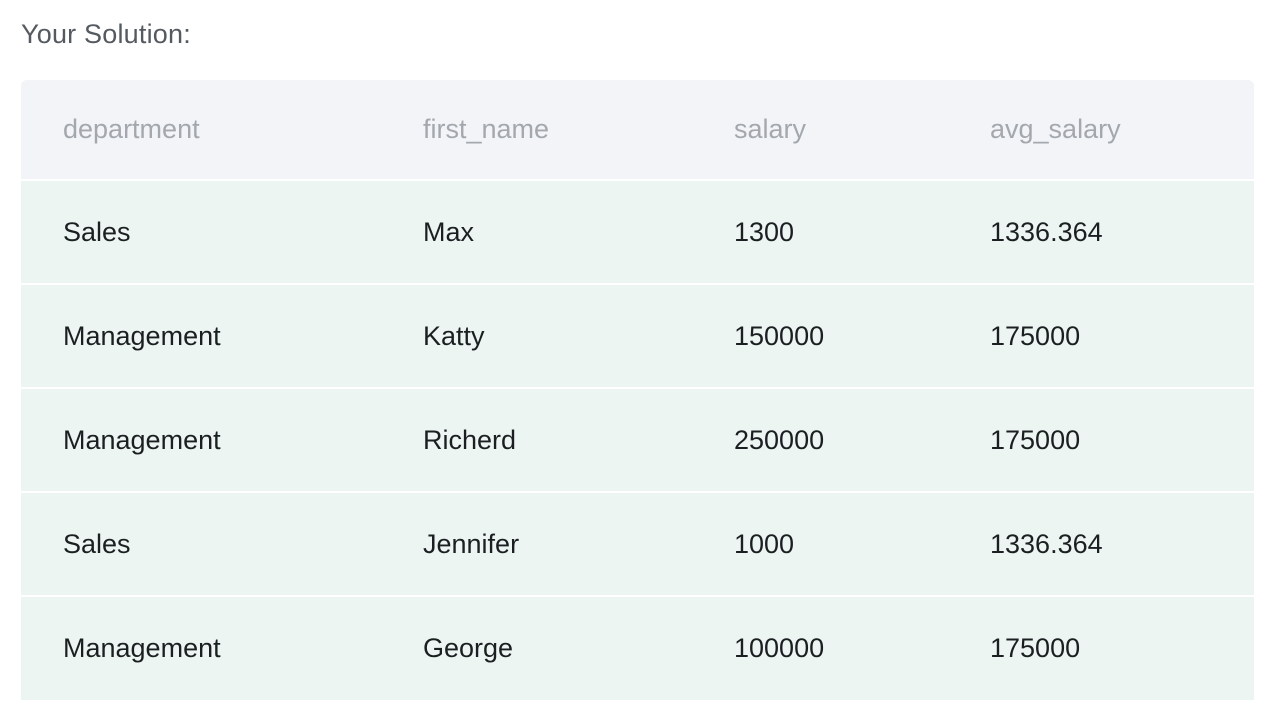 Image resolution: width=1280 pixels, height=709 pixels. Describe the element at coordinates (637, 130) in the screenshot. I see `table-header-row: department first_name salary avg_salary` at that location.